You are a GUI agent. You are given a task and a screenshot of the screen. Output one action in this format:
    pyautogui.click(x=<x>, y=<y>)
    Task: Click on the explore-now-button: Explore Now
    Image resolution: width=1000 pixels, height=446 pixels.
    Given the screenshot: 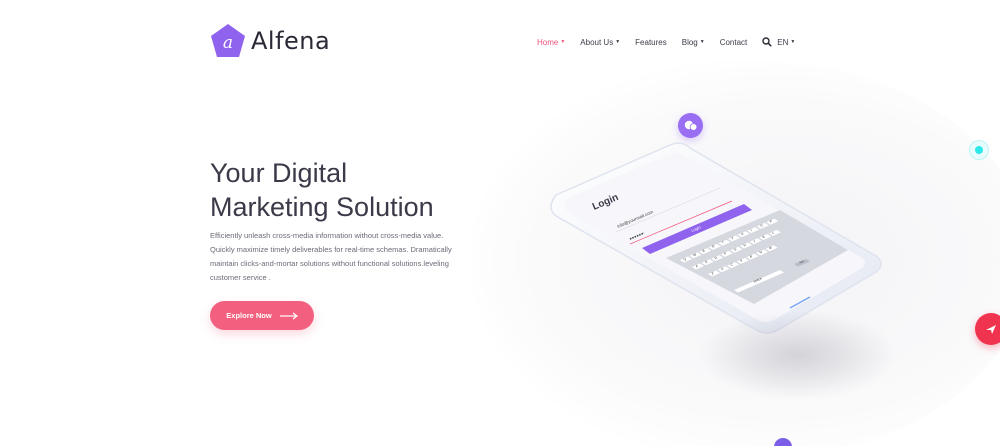 What is the action you would take?
    pyautogui.click(x=262, y=315)
    